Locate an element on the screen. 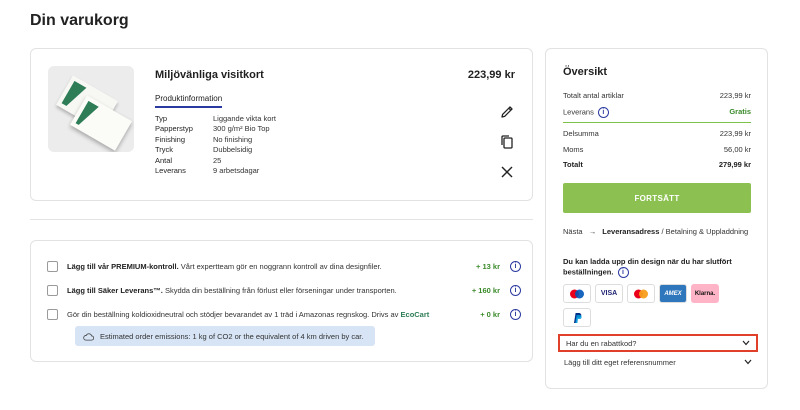 The image size is (800, 410). spec-row: Tryck Dubbelsidig is located at coordinates (204, 150).